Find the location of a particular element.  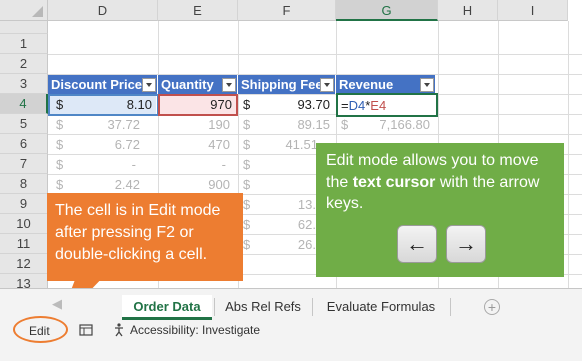

add-sheet-icon: + is located at coordinates (492, 307).